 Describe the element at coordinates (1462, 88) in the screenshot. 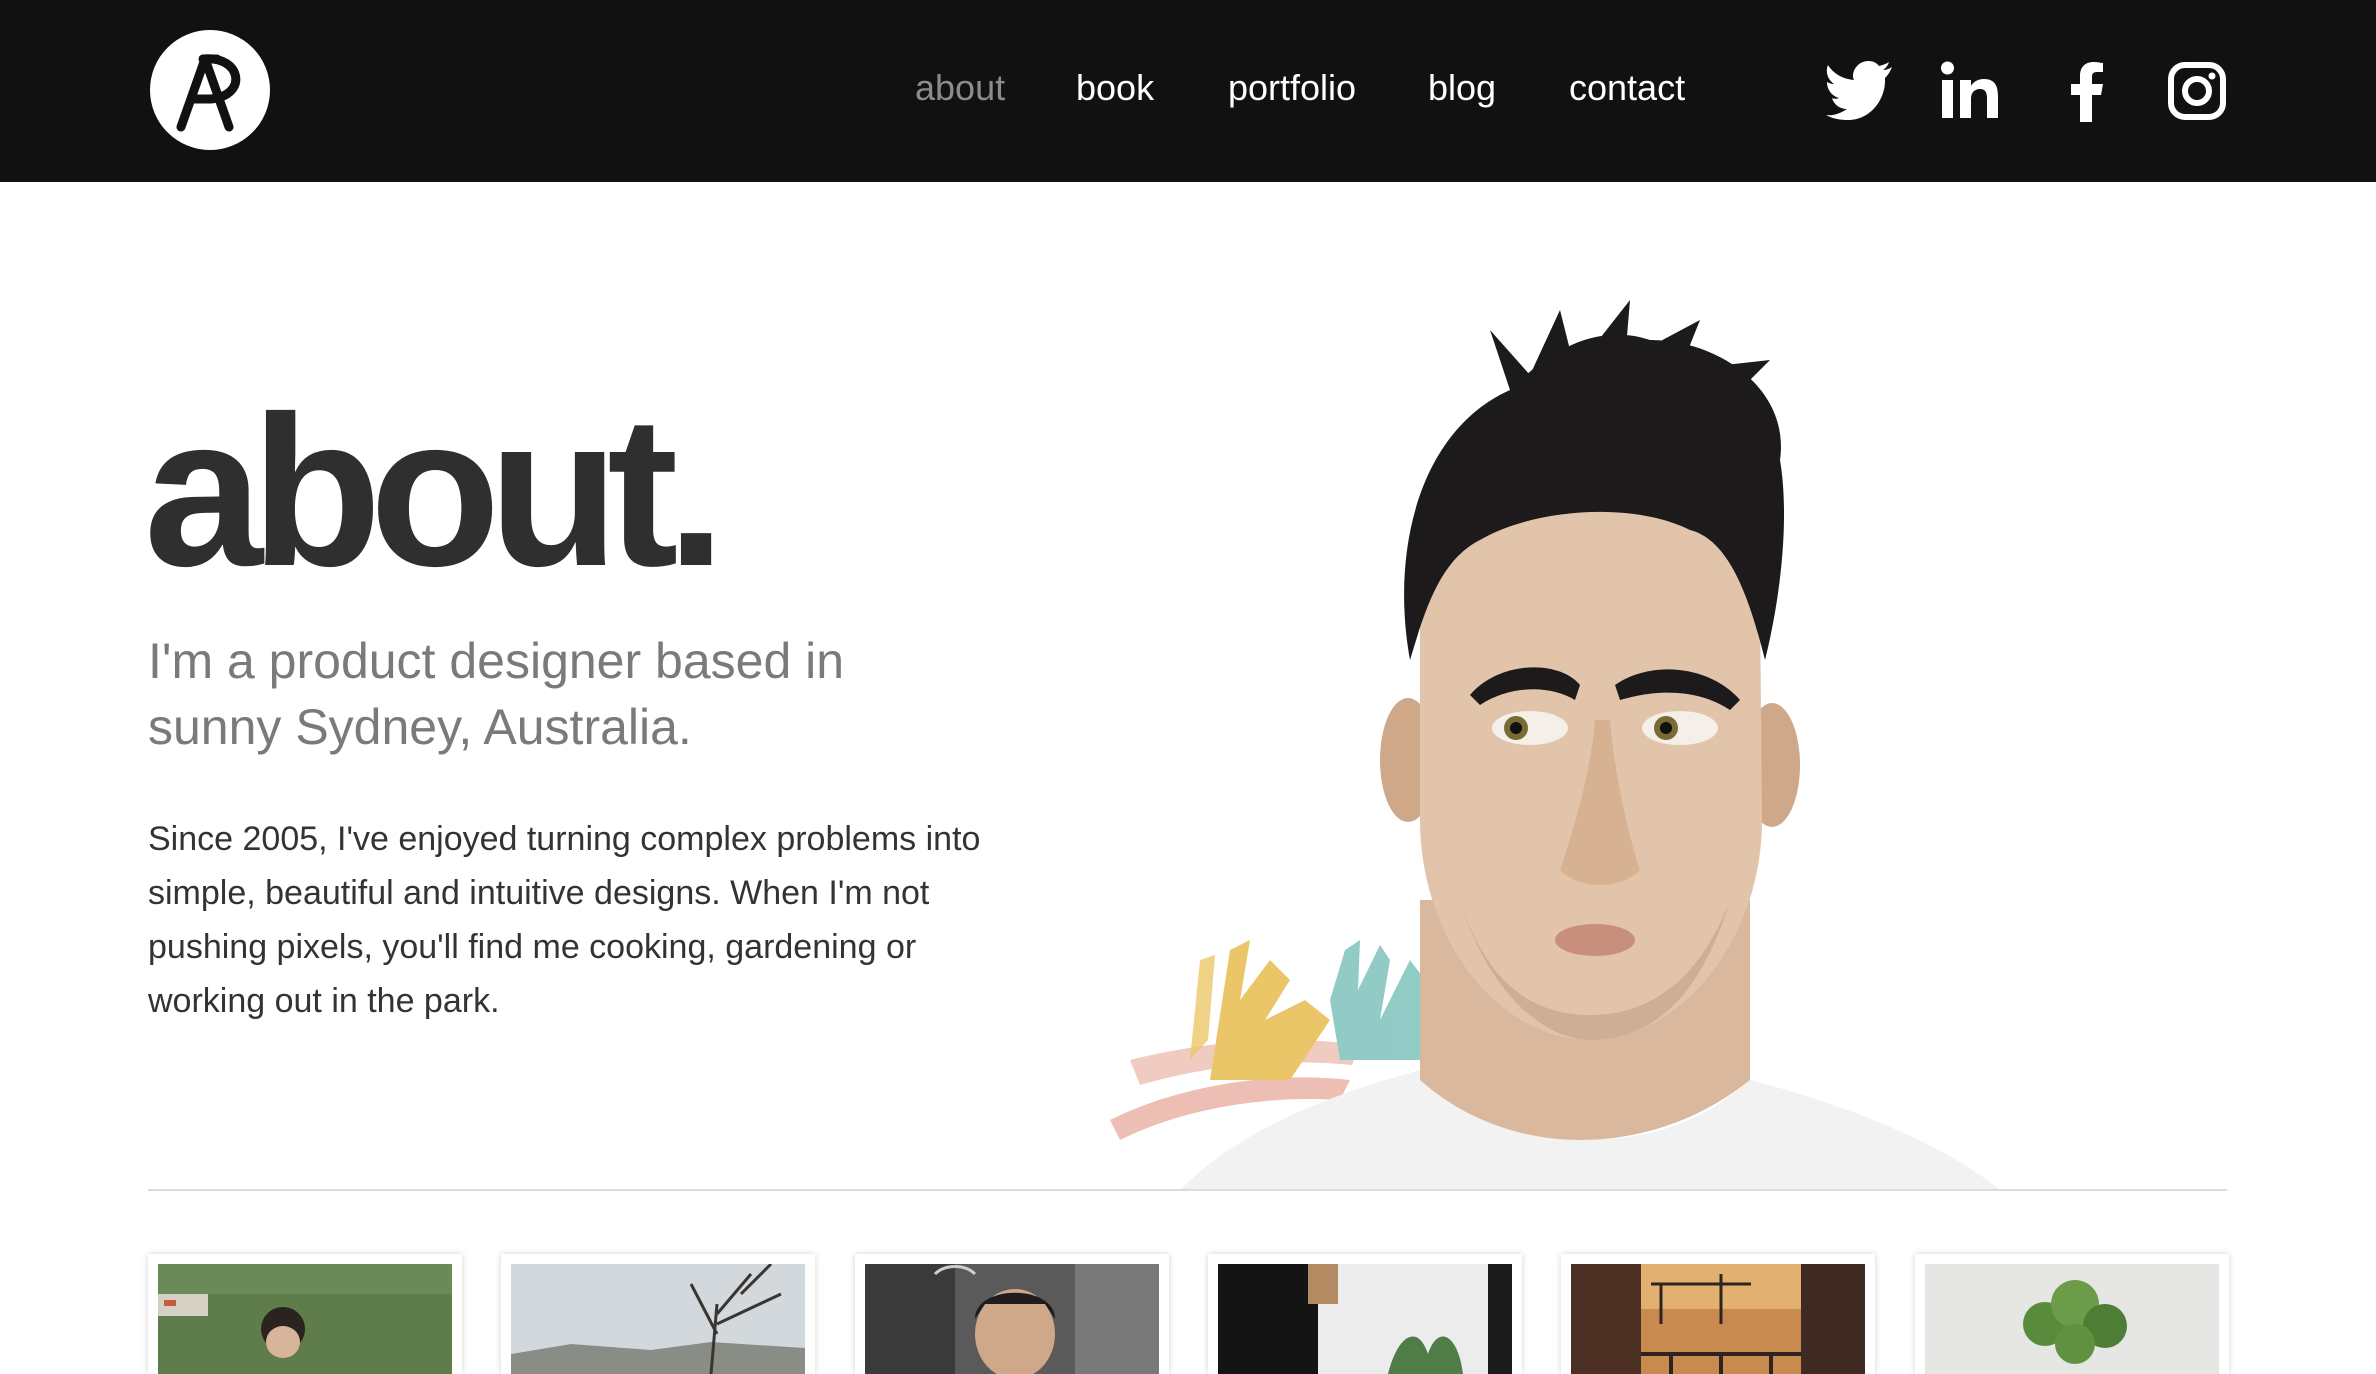

I see `nav-blog: blog` at that location.